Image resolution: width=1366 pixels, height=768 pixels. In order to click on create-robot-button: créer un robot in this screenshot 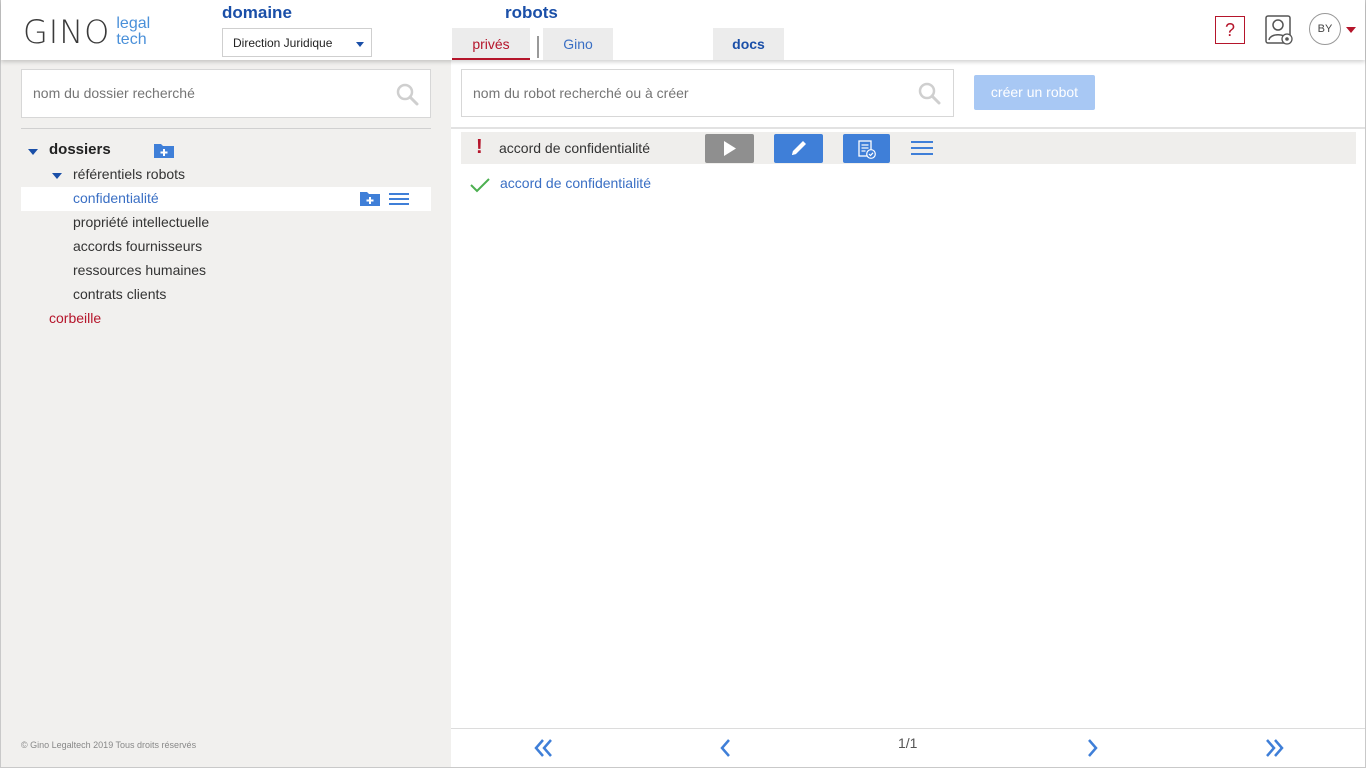, I will do `click(1034, 92)`.